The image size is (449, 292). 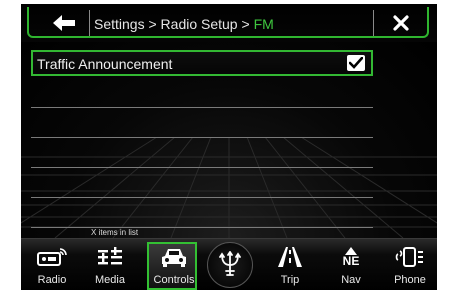 I want to click on trident-logo-icon, so click(x=230, y=263).